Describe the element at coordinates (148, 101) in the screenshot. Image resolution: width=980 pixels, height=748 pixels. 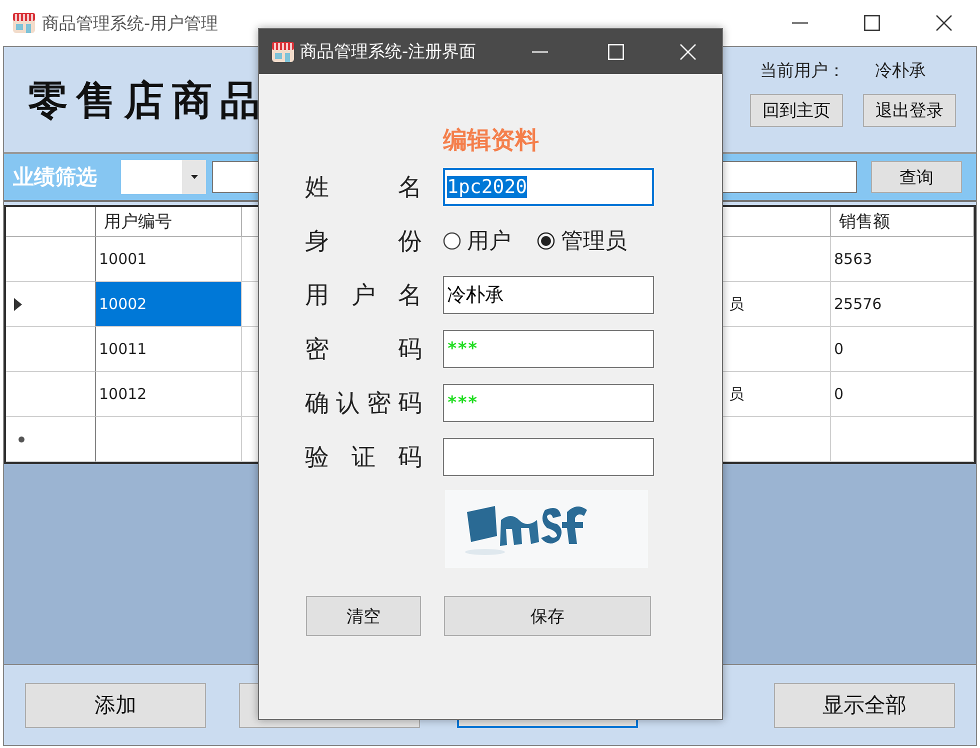
I see `logo-text: 零售店商品` at that location.